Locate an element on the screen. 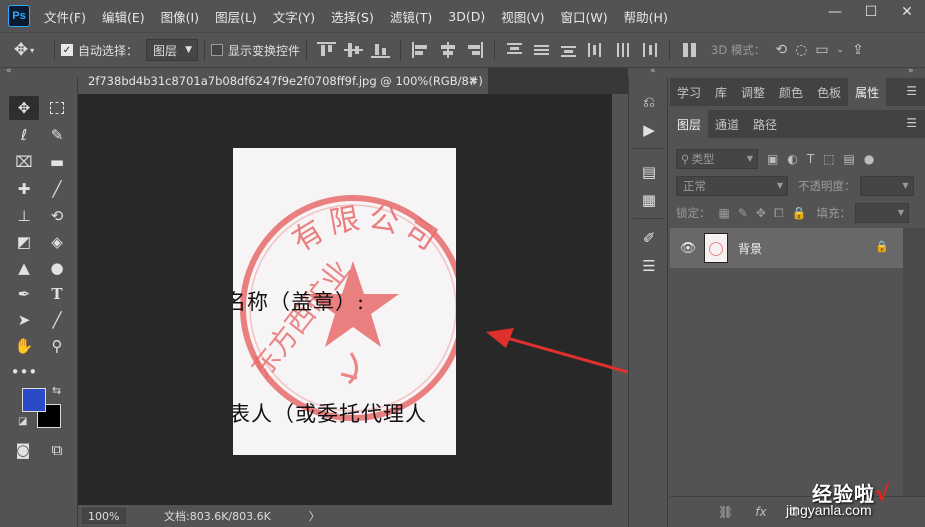  menu-select: 选择(S) is located at coordinates (352, 16).